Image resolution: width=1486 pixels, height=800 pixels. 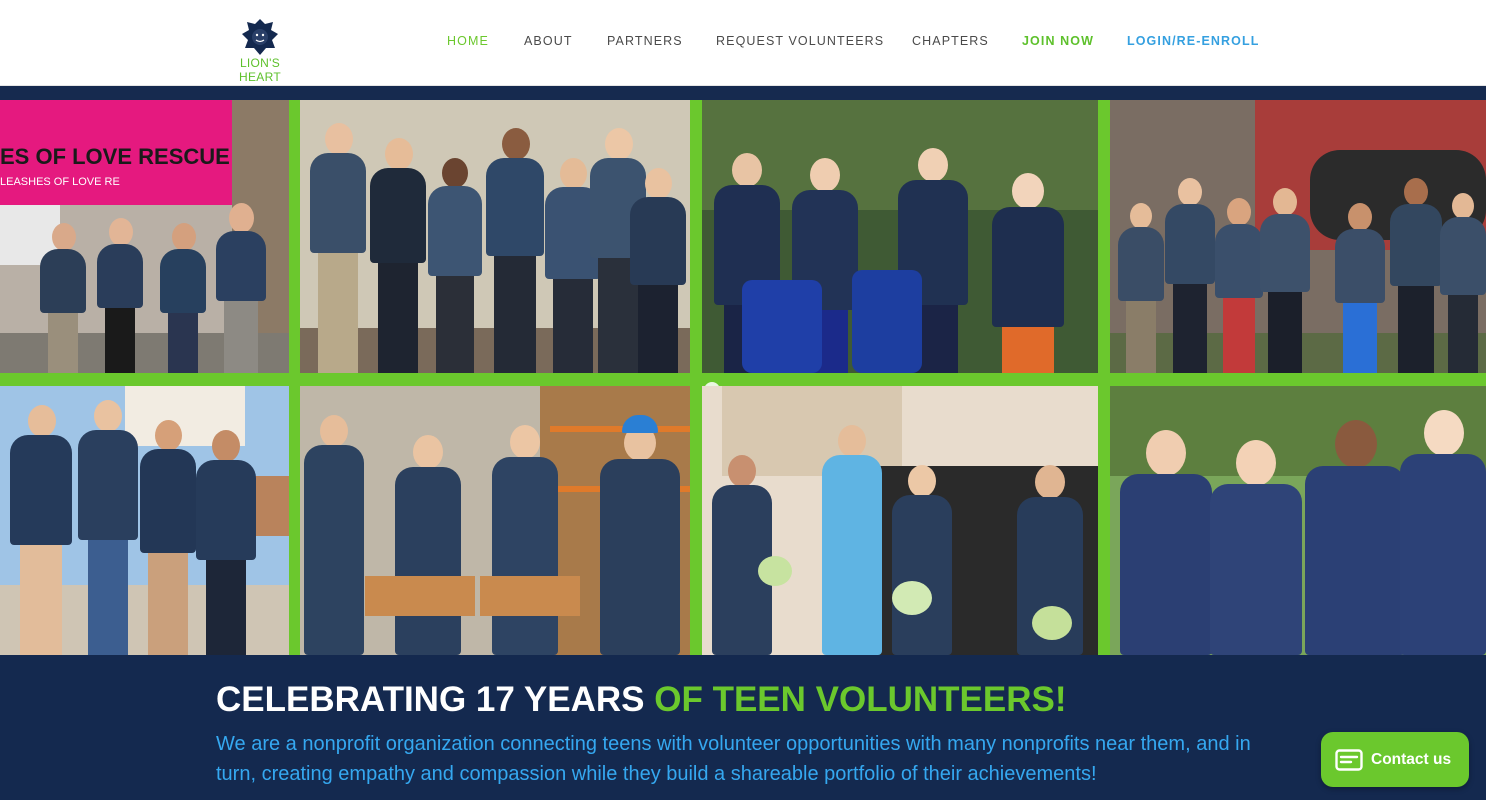 I want to click on photo-produce-distribution, so click(x=900, y=520).